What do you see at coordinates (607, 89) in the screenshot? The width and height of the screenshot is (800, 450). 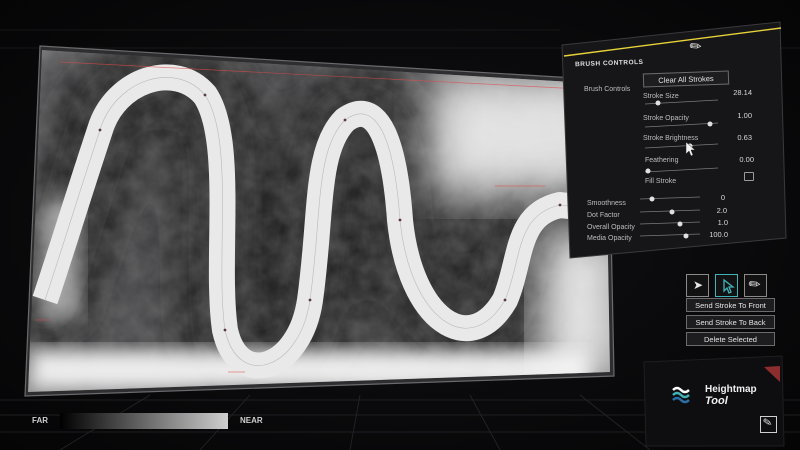 I see `section-label: Brush Controls` at bounding box center [607, 89].